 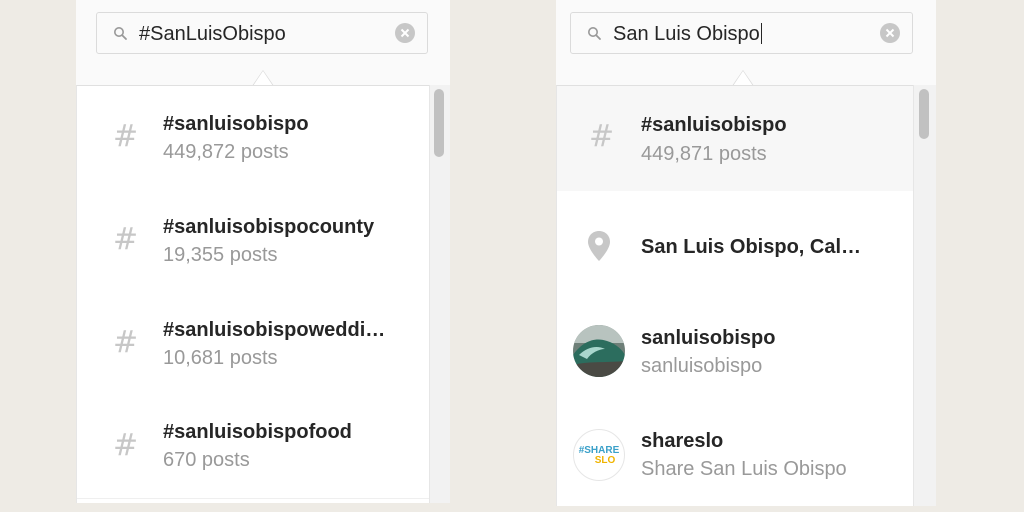 I want to click on search-query-text: San Luis Obispo, so click(x=686, y=34).